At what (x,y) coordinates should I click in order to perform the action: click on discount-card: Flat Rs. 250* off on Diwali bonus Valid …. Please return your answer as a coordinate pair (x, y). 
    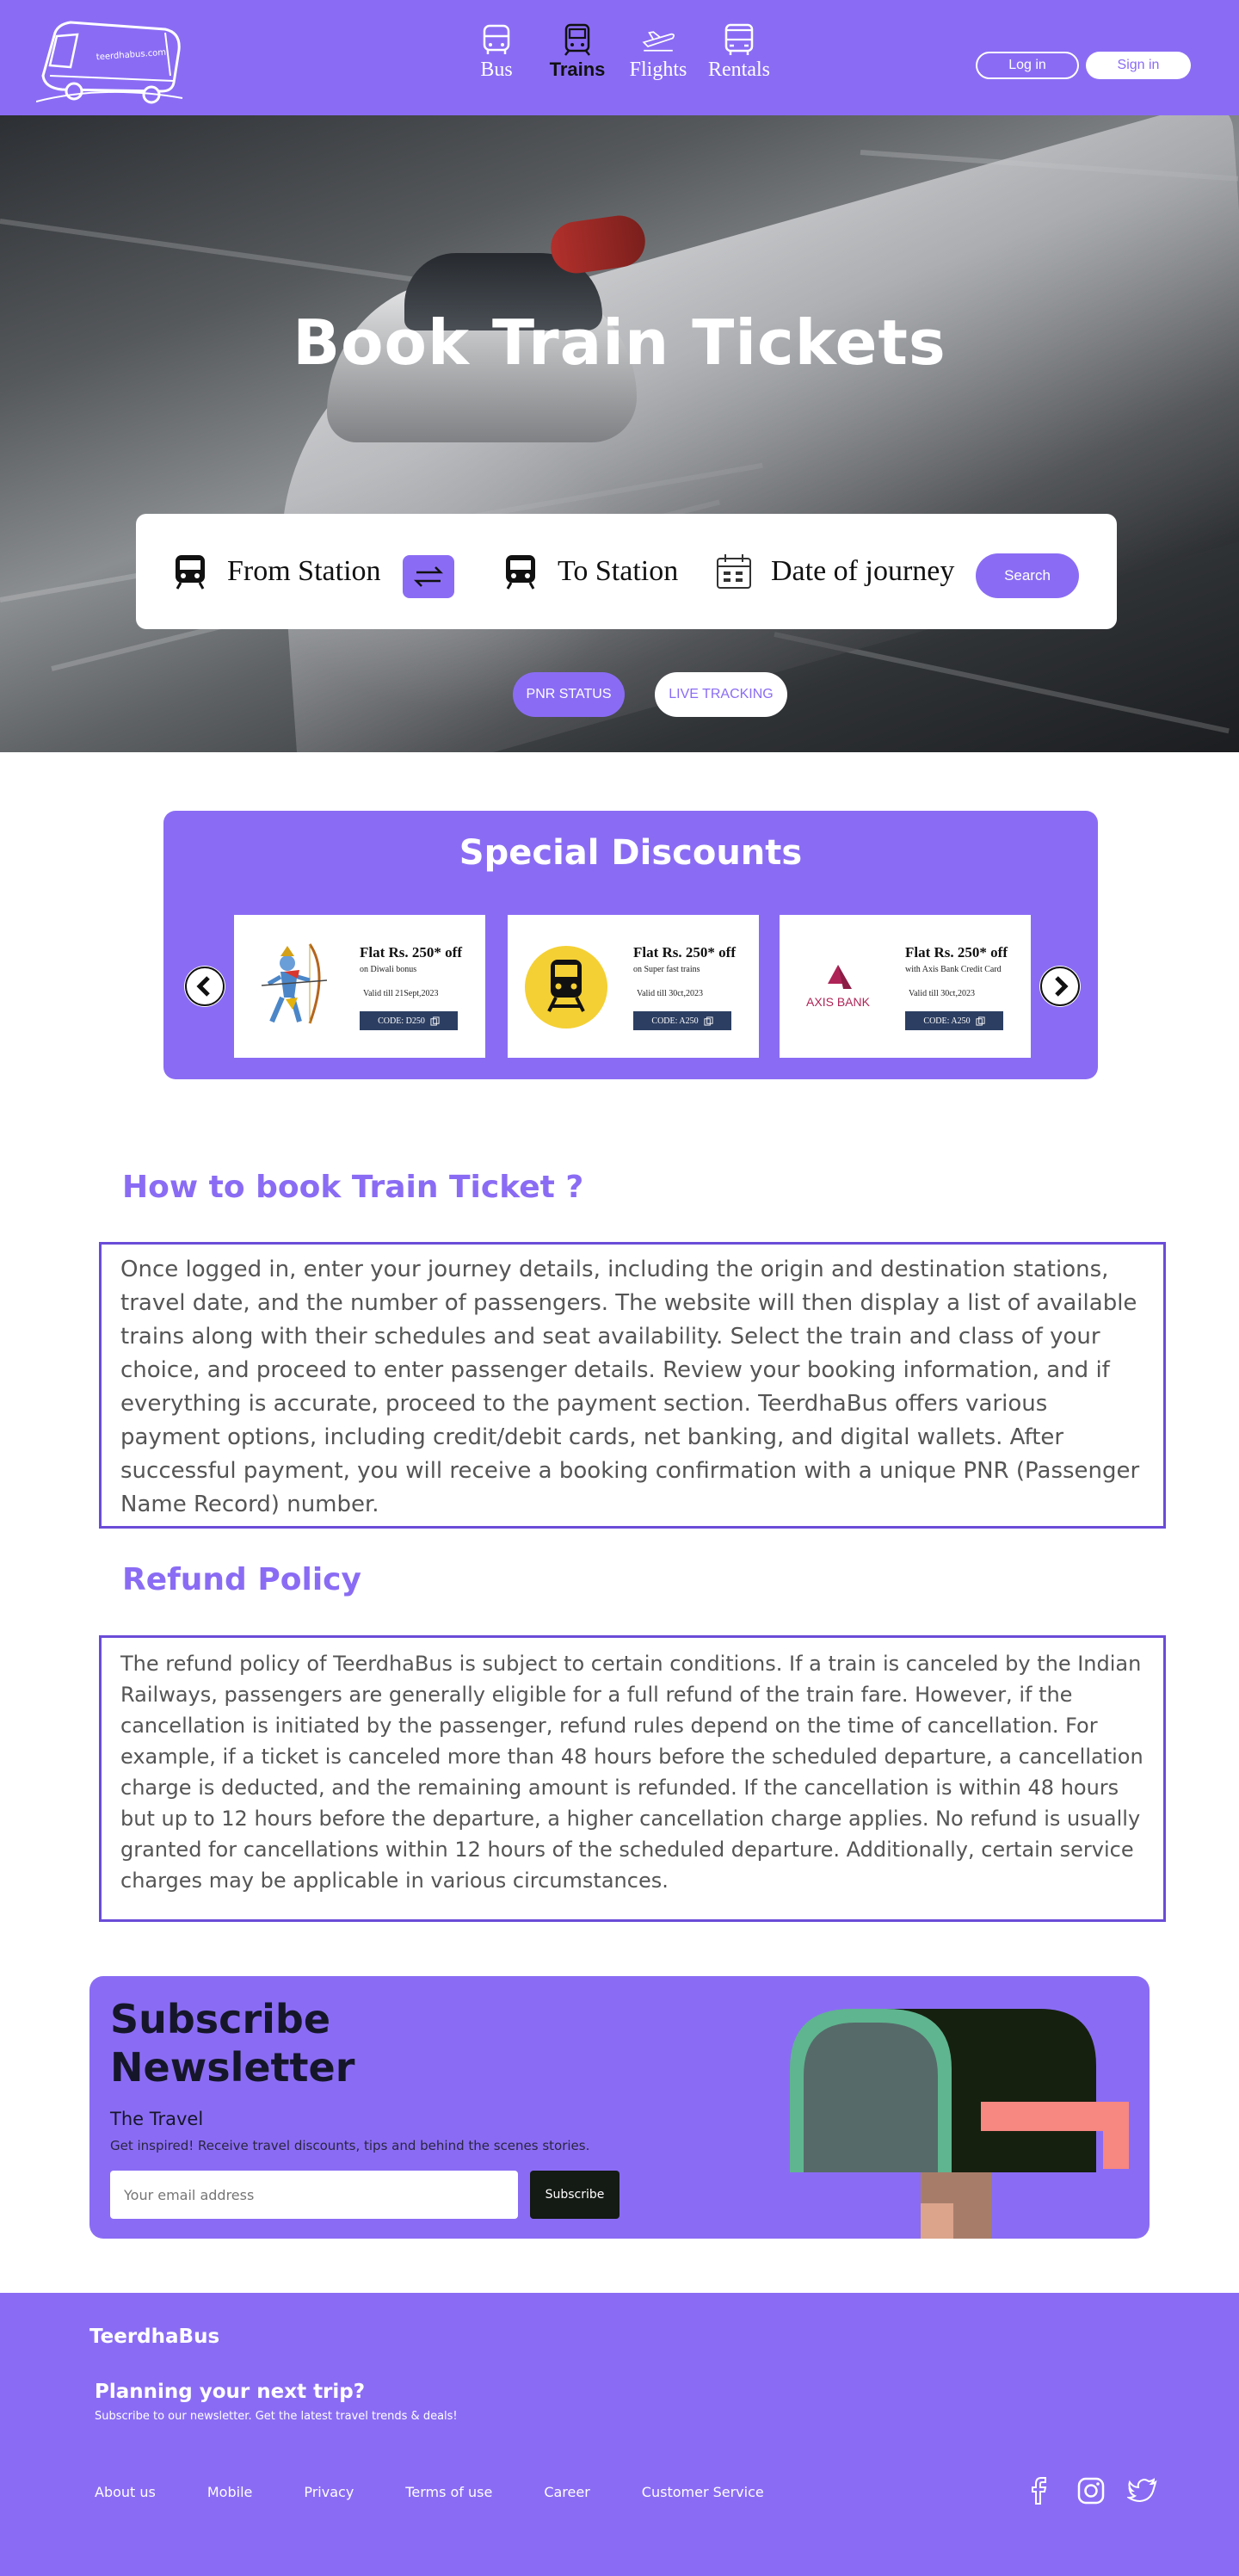
    Looking at the image, I should click on (359, 986).